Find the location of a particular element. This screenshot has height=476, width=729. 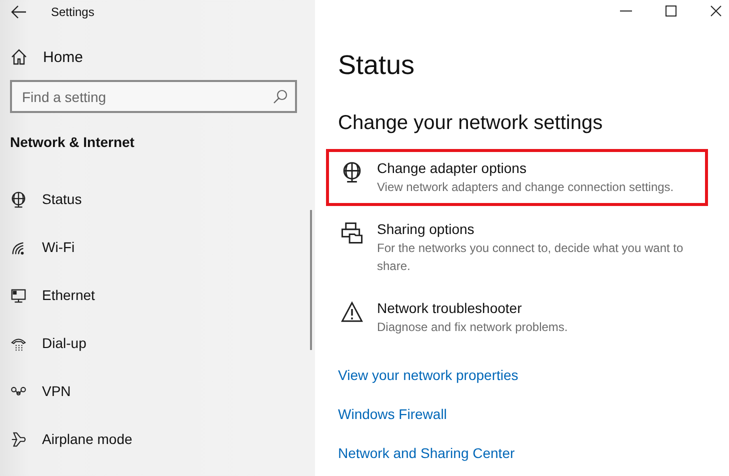

monitor-icon is located at coordinates (18, 295).